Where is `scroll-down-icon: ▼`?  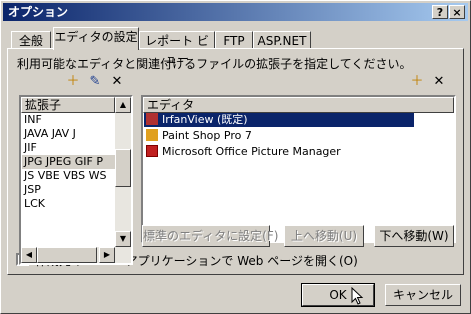
scroll-down-icon: ▼ is located at coordinates (123, 239).